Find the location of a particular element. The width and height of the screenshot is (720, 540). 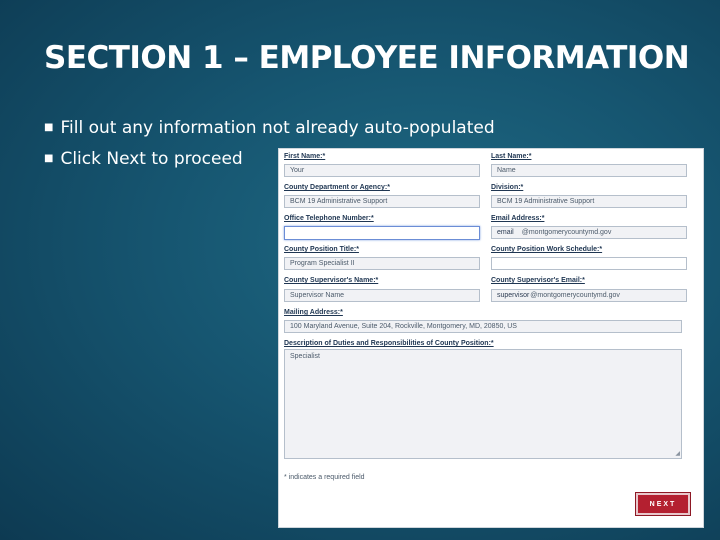

work-schedule-field is located at coordinates (589, 263).